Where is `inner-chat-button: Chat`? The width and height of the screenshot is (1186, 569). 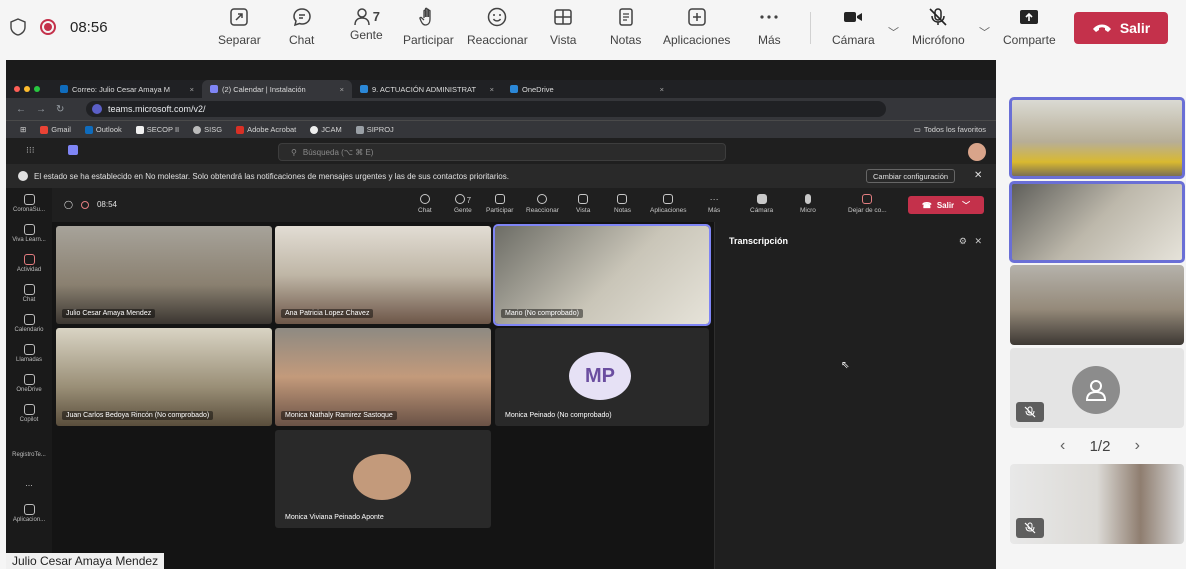
inner-chat-button: Chat is located at coordinates (425, 204).